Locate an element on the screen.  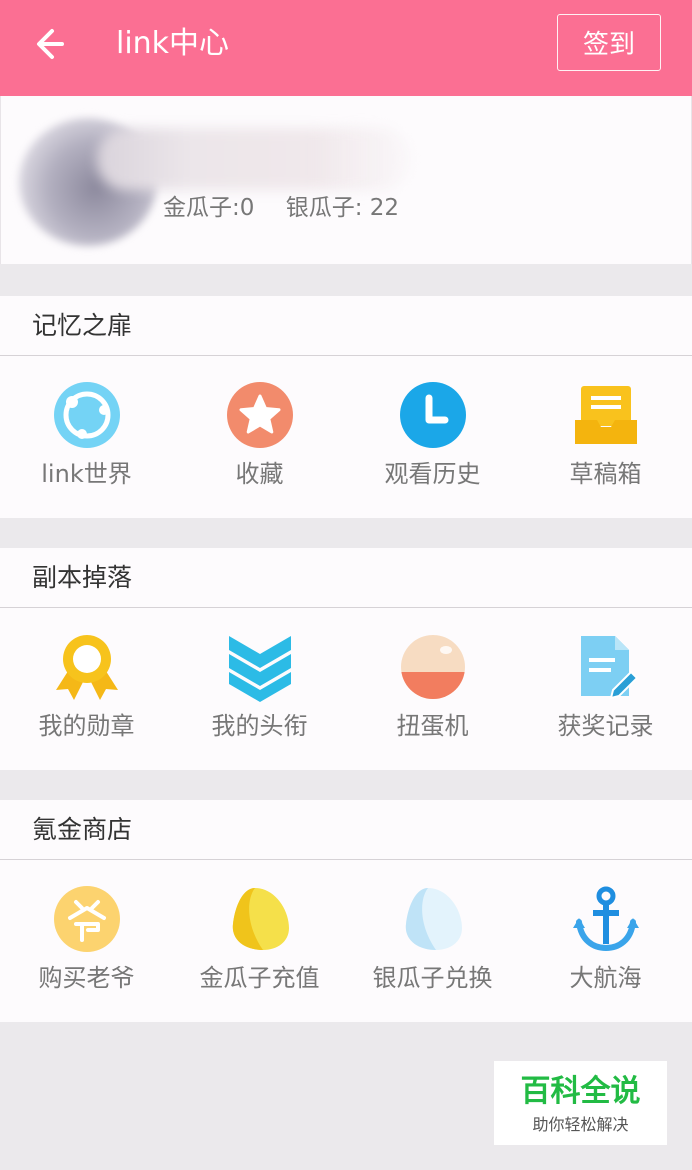
menu-item-label: 我的勋章 is located at coordinates (86, 726).